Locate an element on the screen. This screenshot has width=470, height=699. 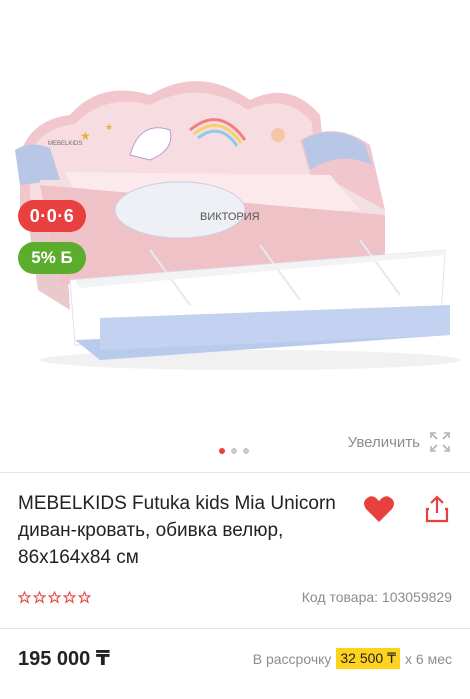
heart-icon is located at coordinates (379, 509).